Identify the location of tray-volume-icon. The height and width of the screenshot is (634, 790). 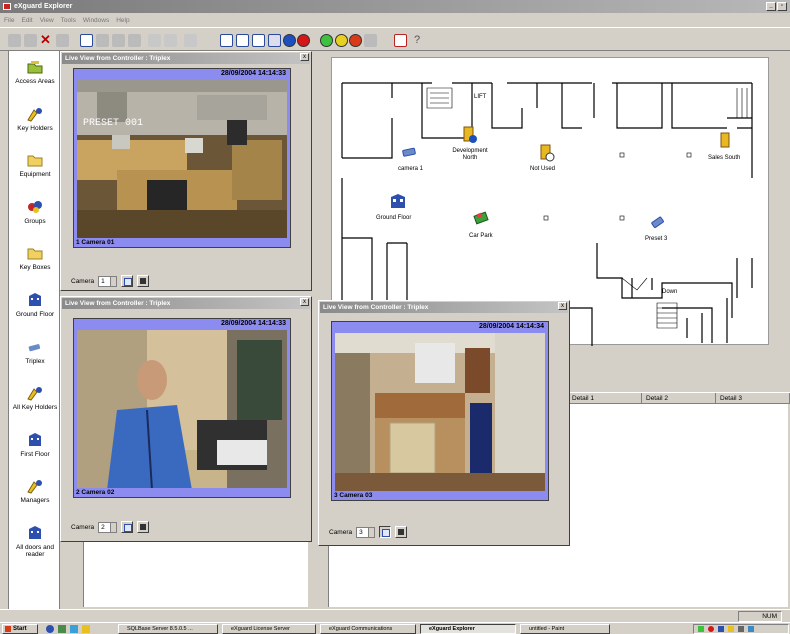
(731, 629).